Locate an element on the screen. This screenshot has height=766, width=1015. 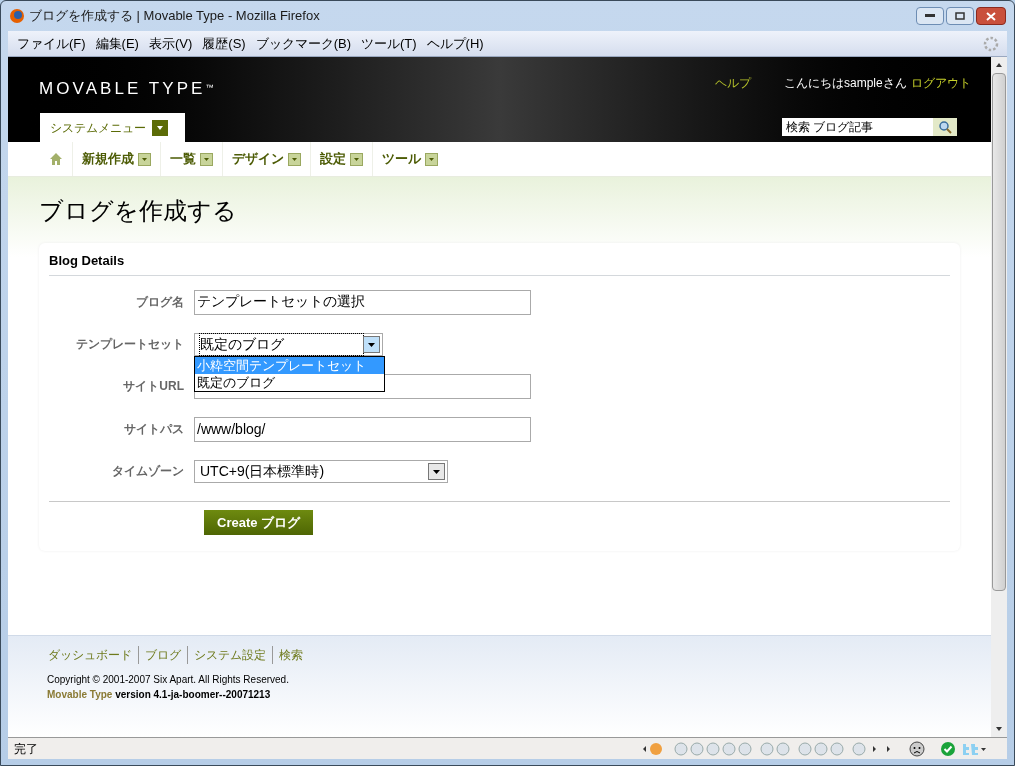
menu-item: 表示(V) is located at coordinates (170, 43).